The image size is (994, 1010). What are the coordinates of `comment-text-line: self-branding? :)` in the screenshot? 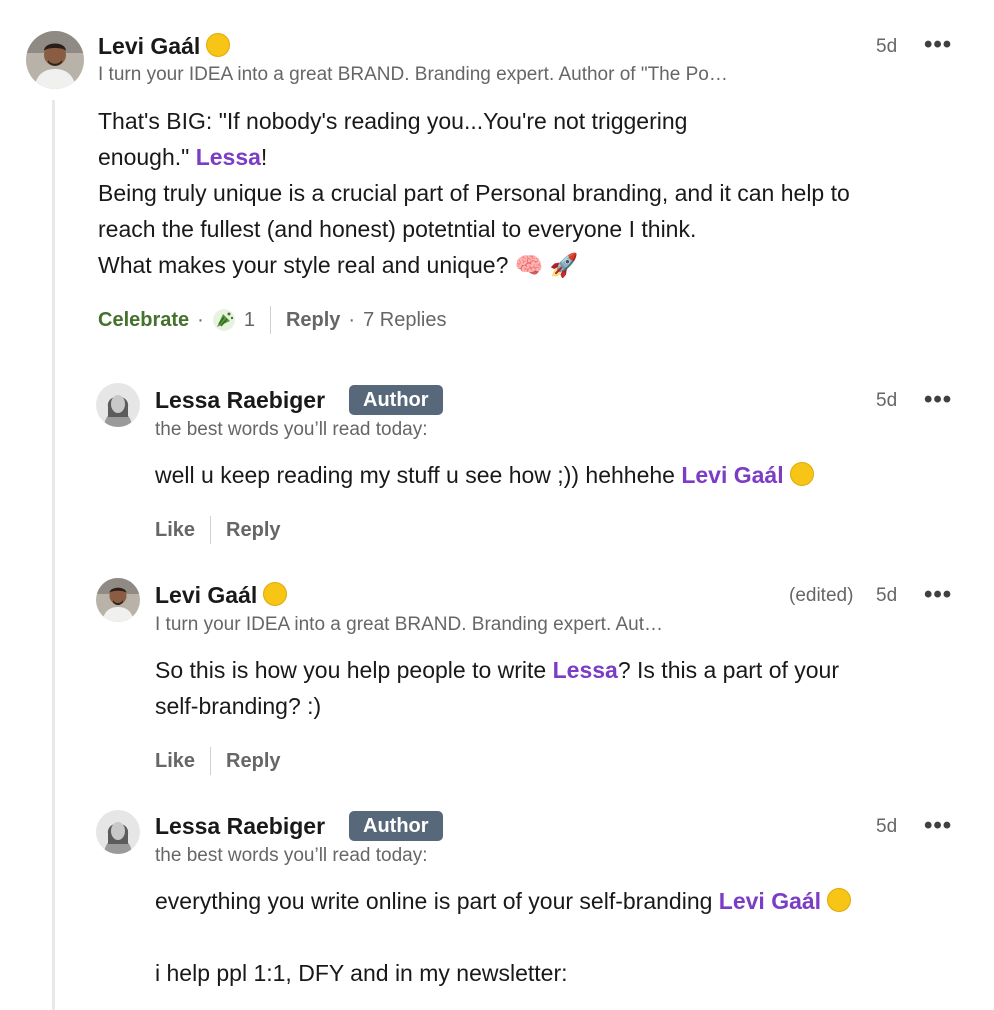 It's located at (238, 706).